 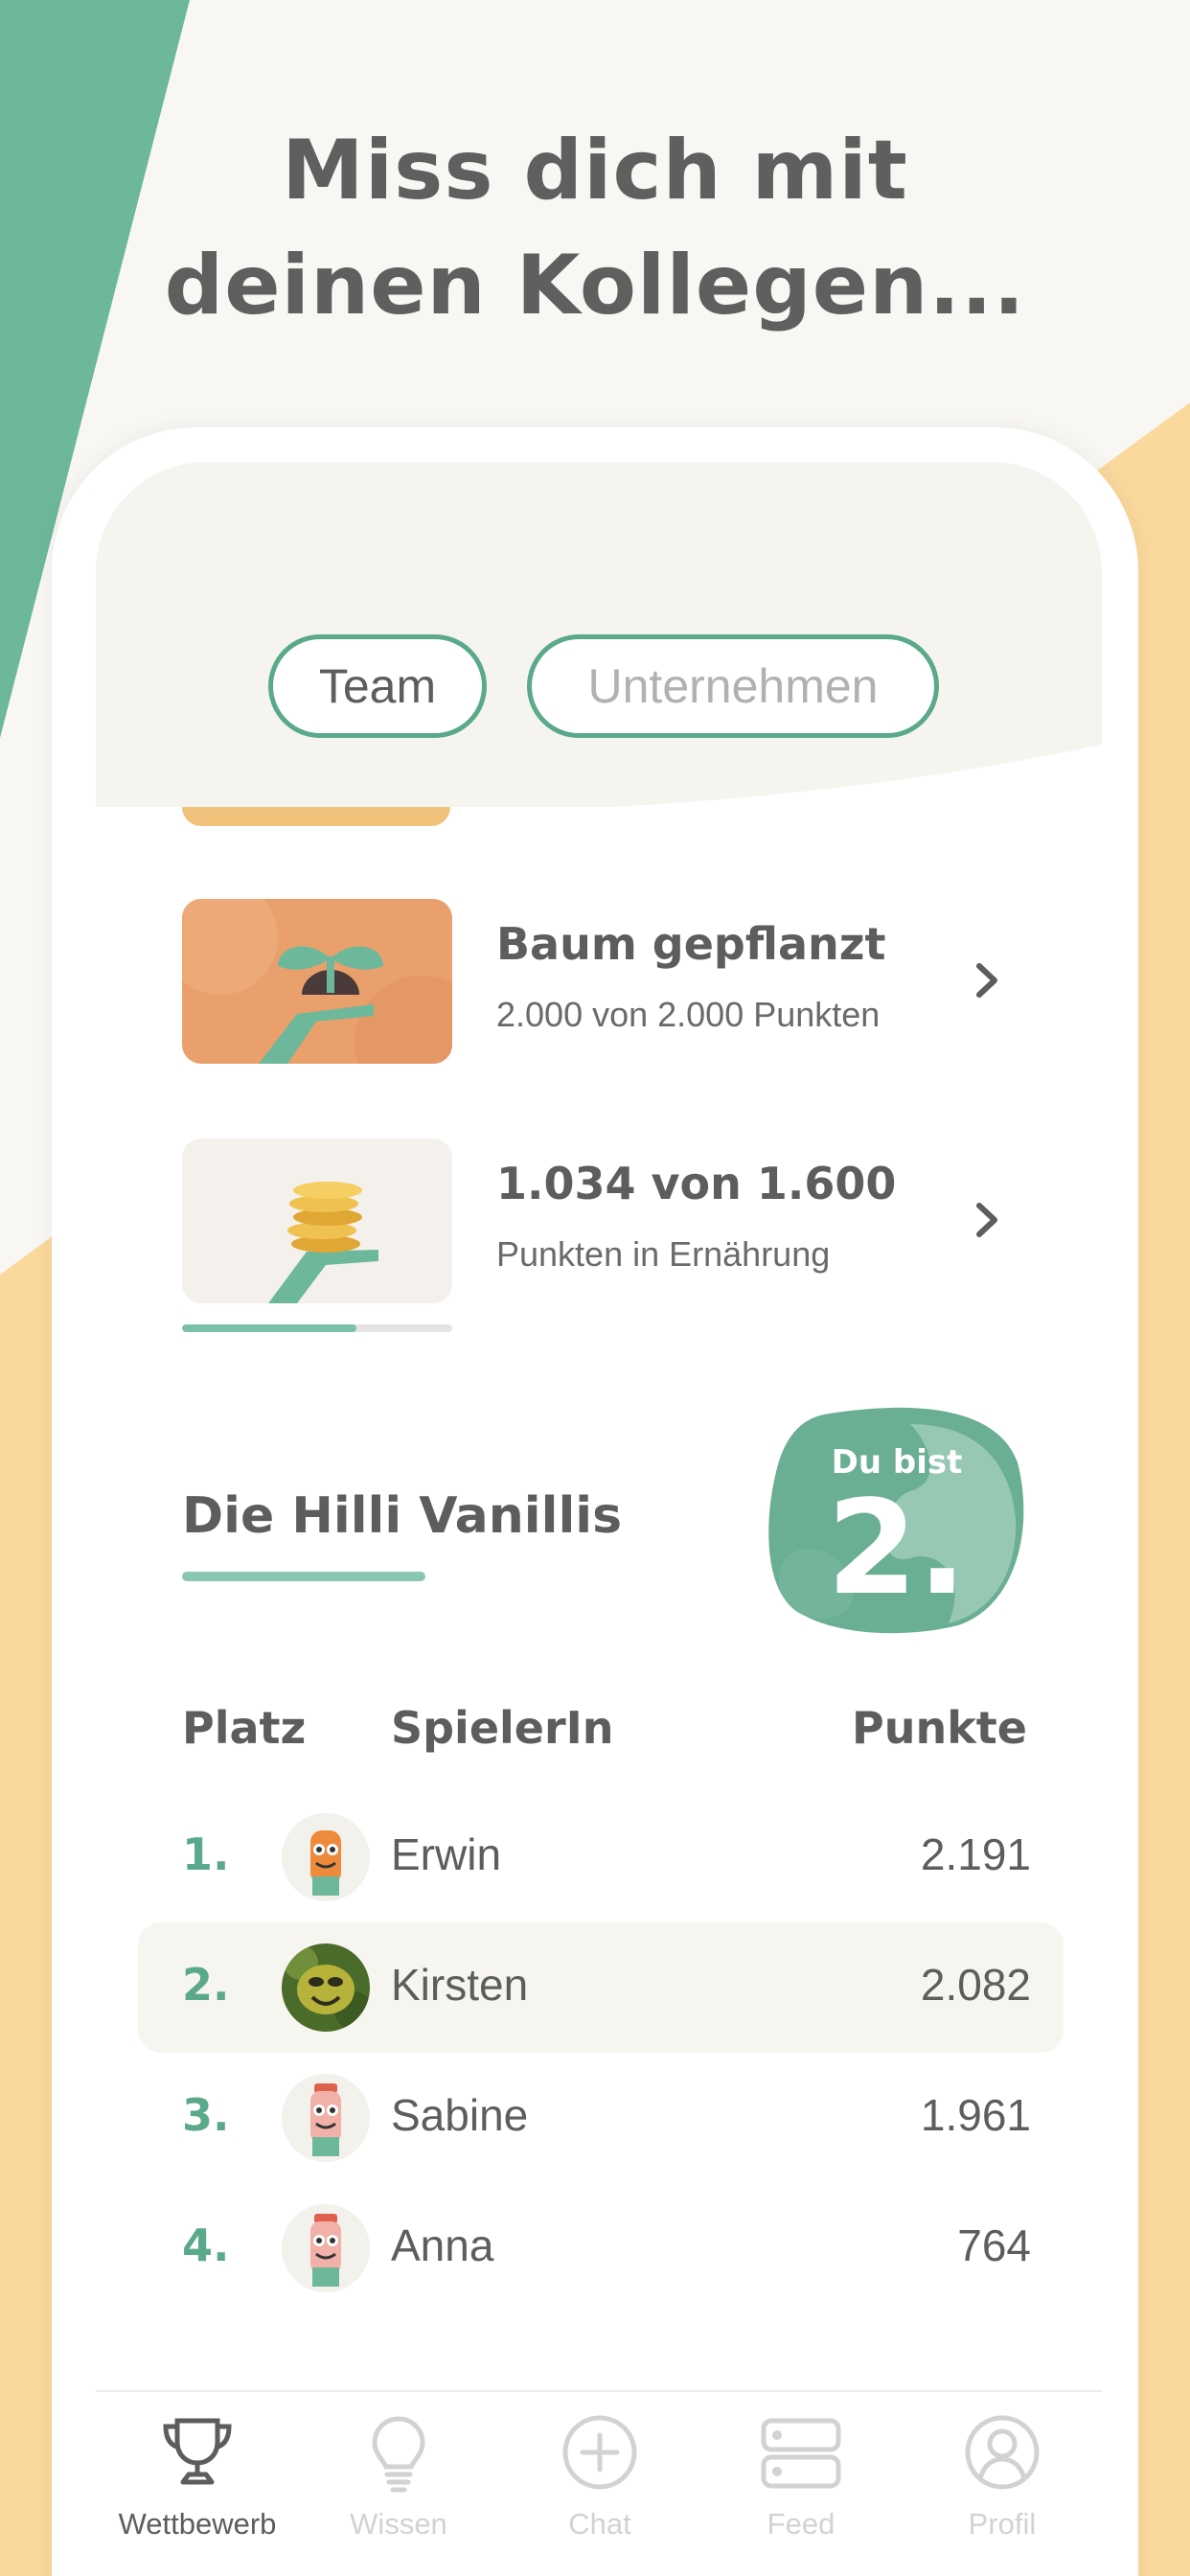 What do you see at coordinates (940, 1728) in the screenshot?
I see `column-header-points: Punkte` at bounding box center [940, 1728].